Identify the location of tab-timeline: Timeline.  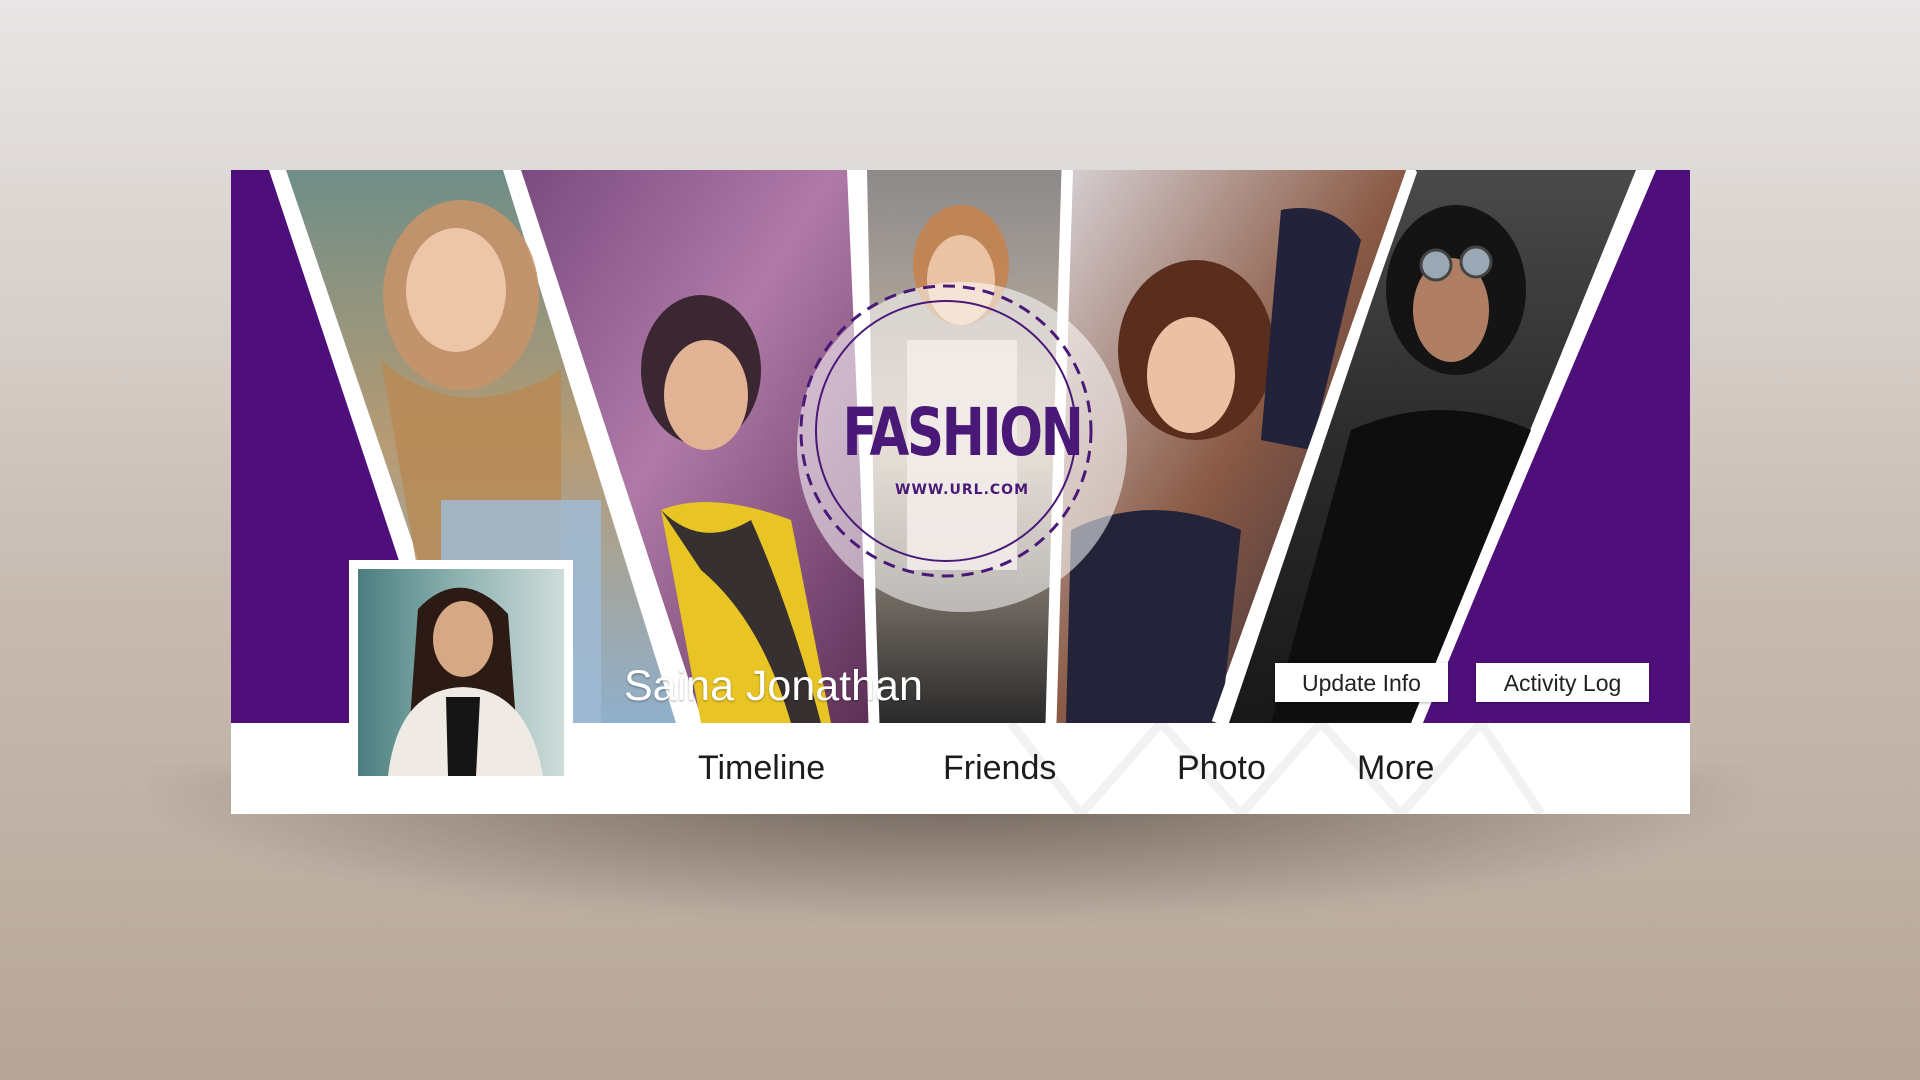
(761, 768).